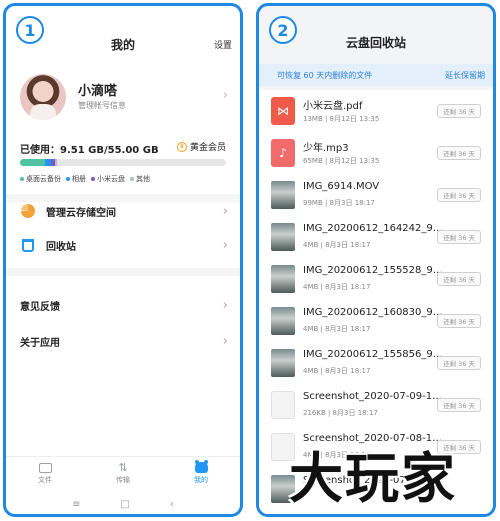 Image resolution: width=500 pixels, height=521 pixels. I want to click on retention-banner: 可恢复 60 天内删除的文件 延长保留期, so click(376, 75).